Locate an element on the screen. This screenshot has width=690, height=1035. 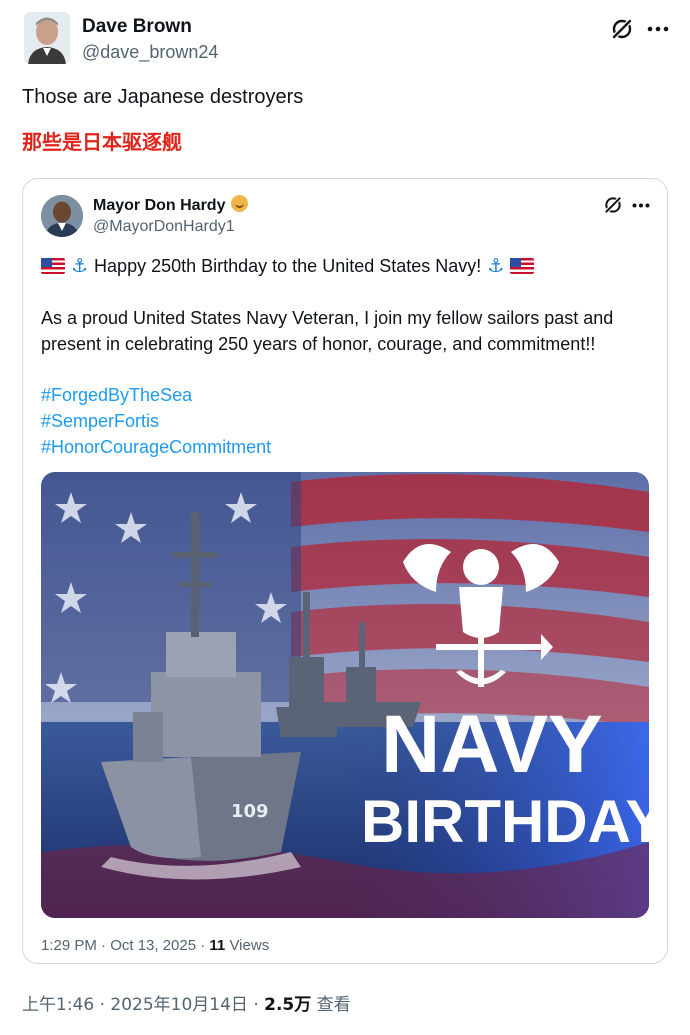
hull-number: 109 is located at coordinates (250, 811).